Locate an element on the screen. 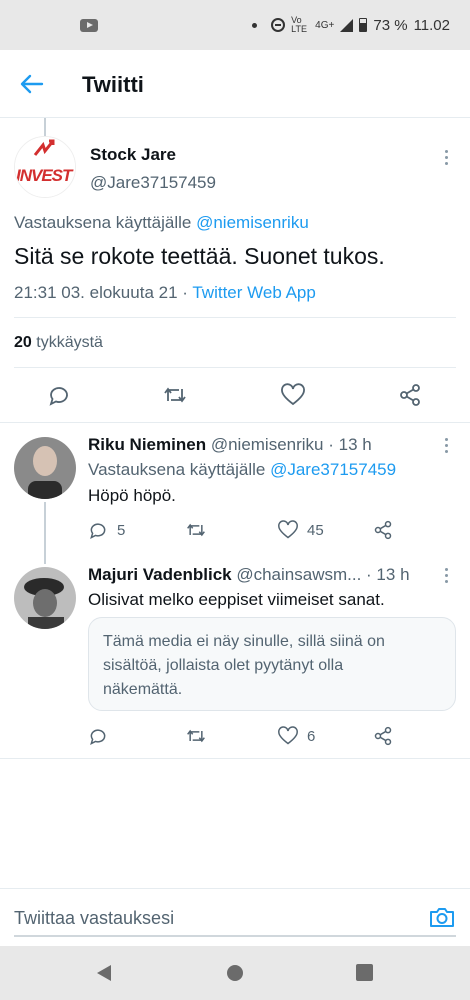 This screenshot has width=470, height=1000. reply-1-reply-to: @Jare37157459 is located at coordinates (333, 469).